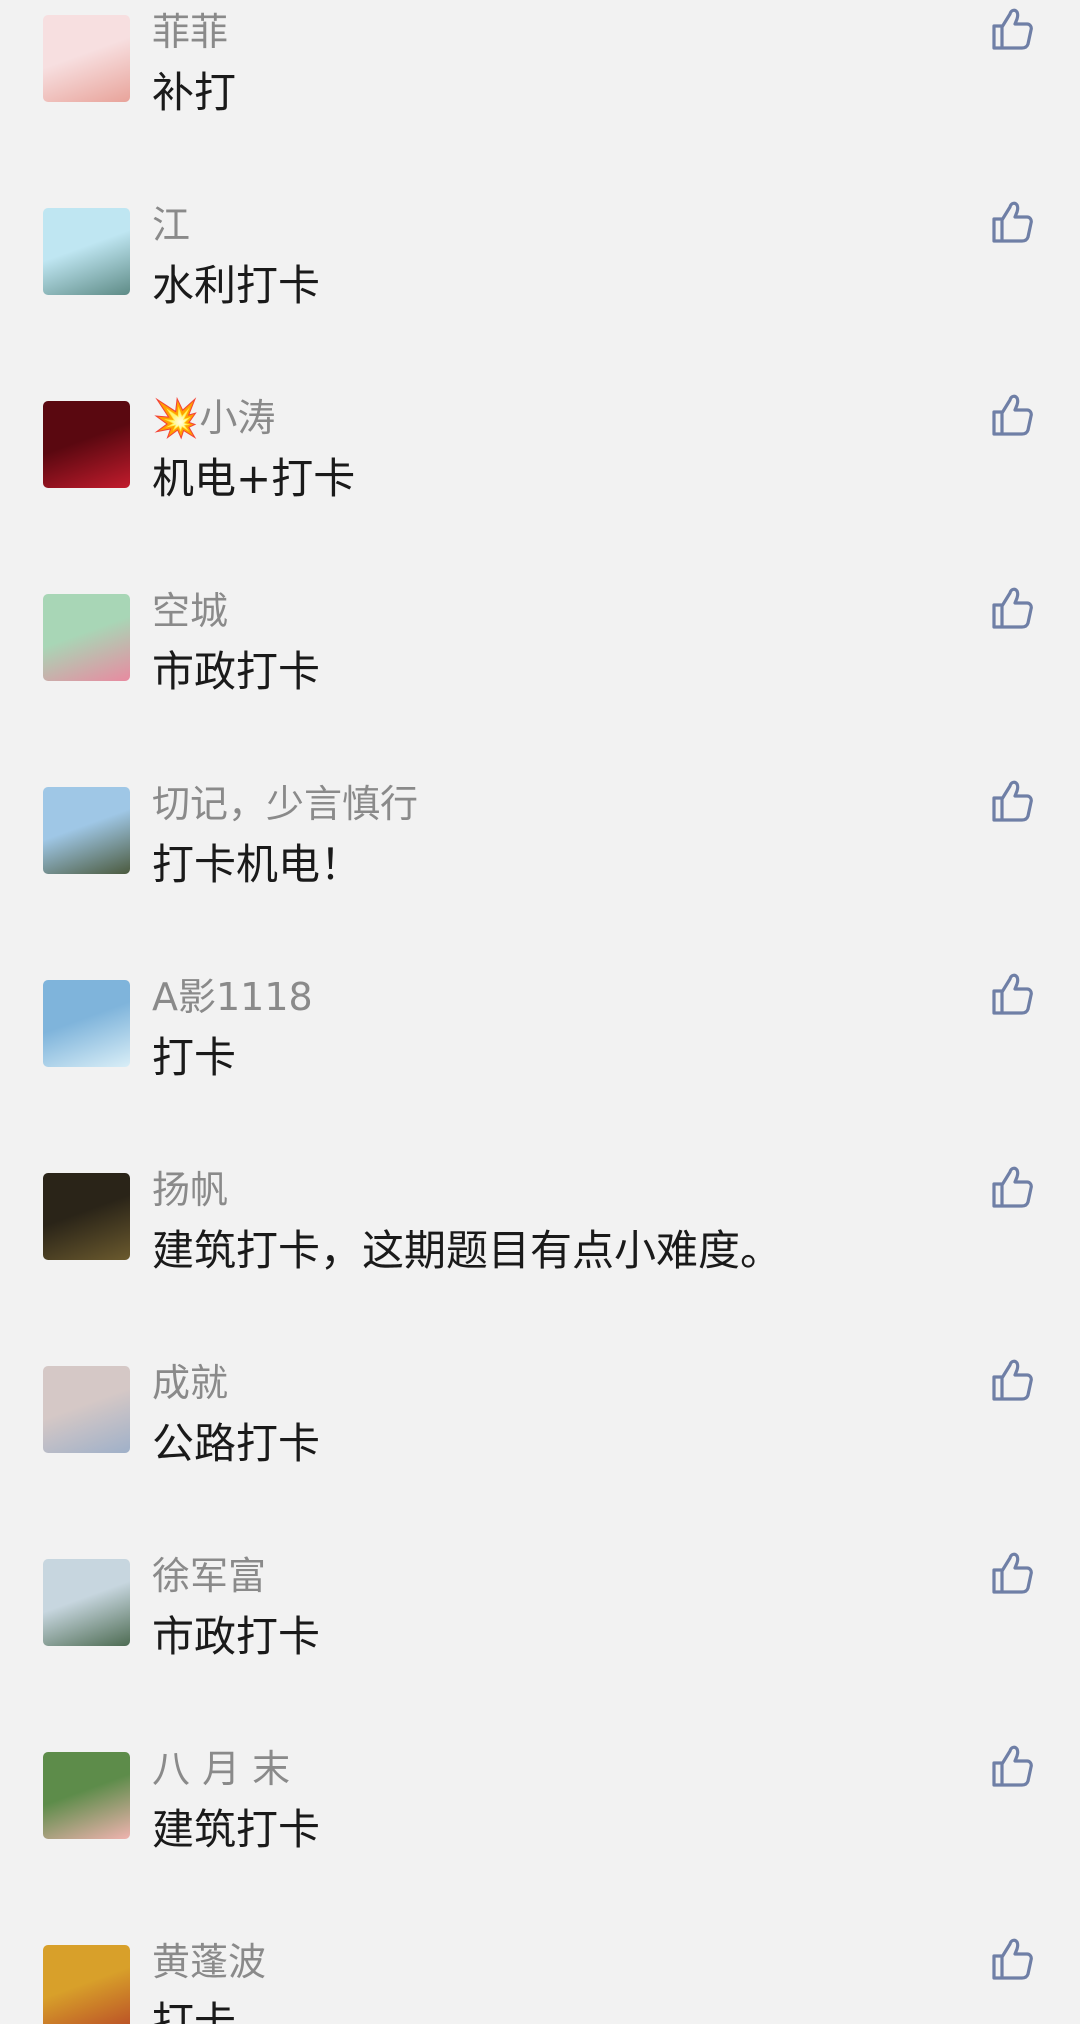  What do you see at coordinates (236, 285) in the screenshot?
I see `comment-text: 水利打卡` at bounding box center [236, 285].